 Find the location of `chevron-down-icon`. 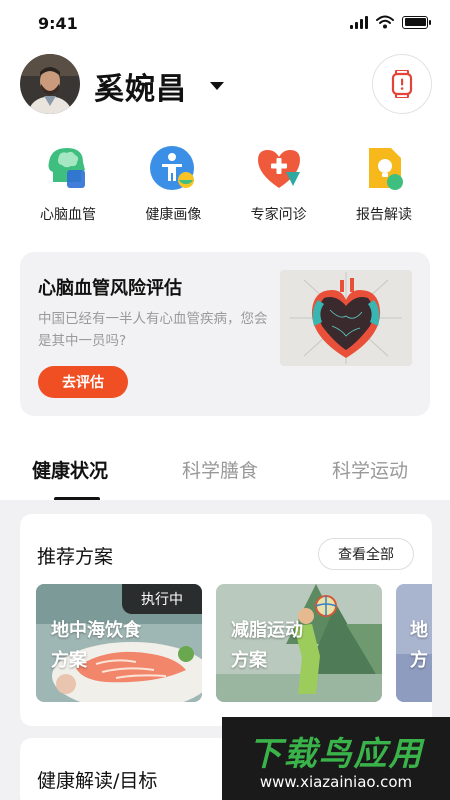

chevron-down-icon is located at coordinates (217, 86).